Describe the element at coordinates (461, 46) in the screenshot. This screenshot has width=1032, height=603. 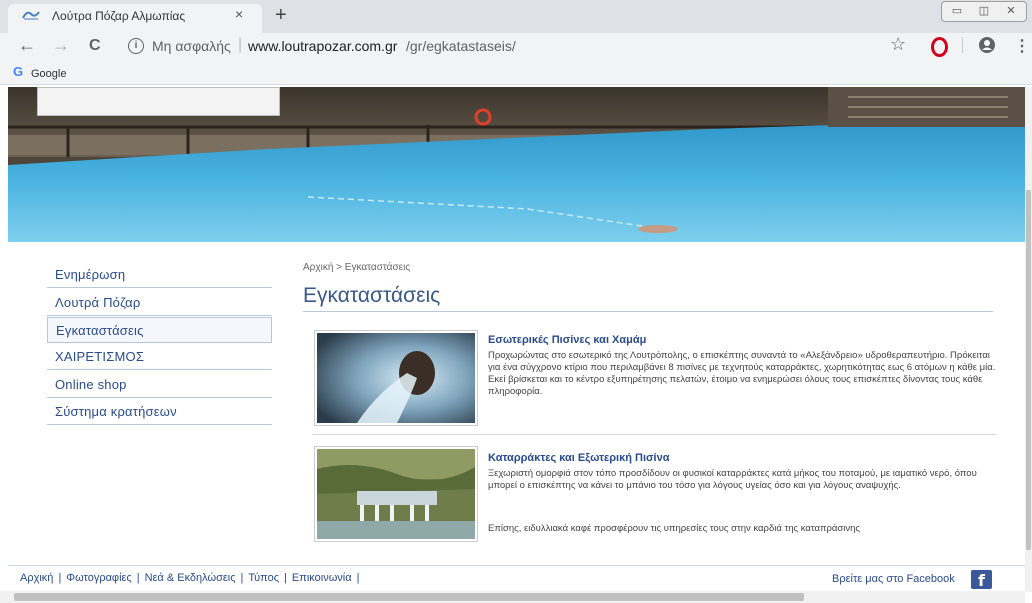
I see `url-path: /gr/egkatastaseis/` at that location.